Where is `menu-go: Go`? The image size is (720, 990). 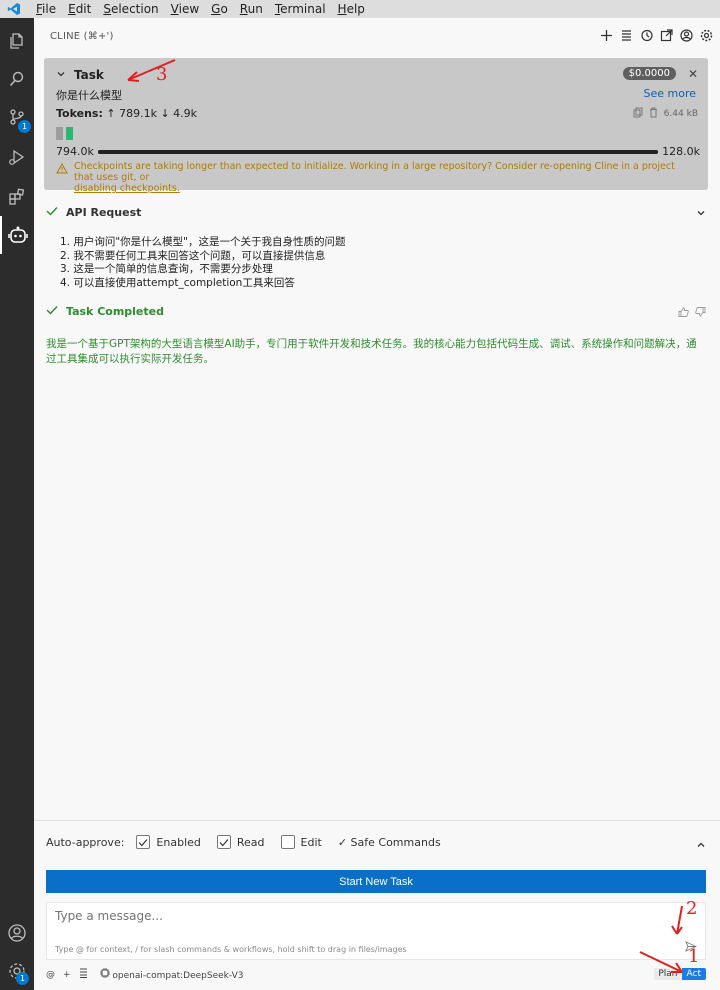
menu-go: Go is located at coordinates (219, 9).